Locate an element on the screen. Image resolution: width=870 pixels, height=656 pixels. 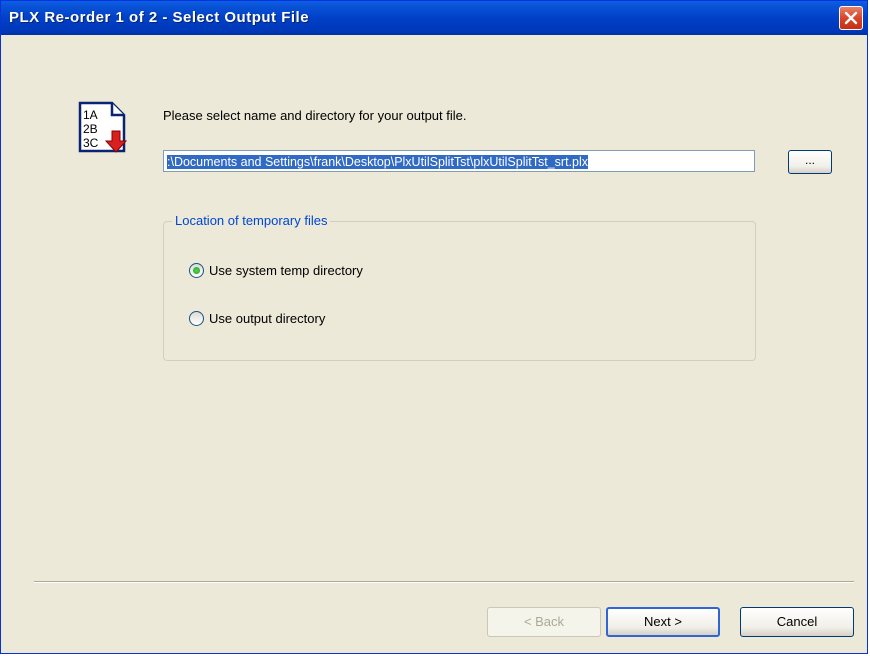
back-button: < Back is located at coordinates (544, 622).